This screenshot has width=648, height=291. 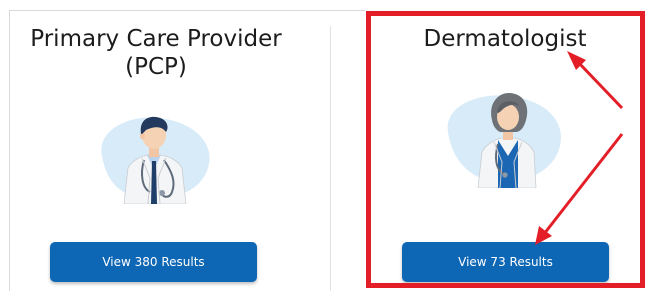 I want to click on card-border-left, so click(x=9, y=150).